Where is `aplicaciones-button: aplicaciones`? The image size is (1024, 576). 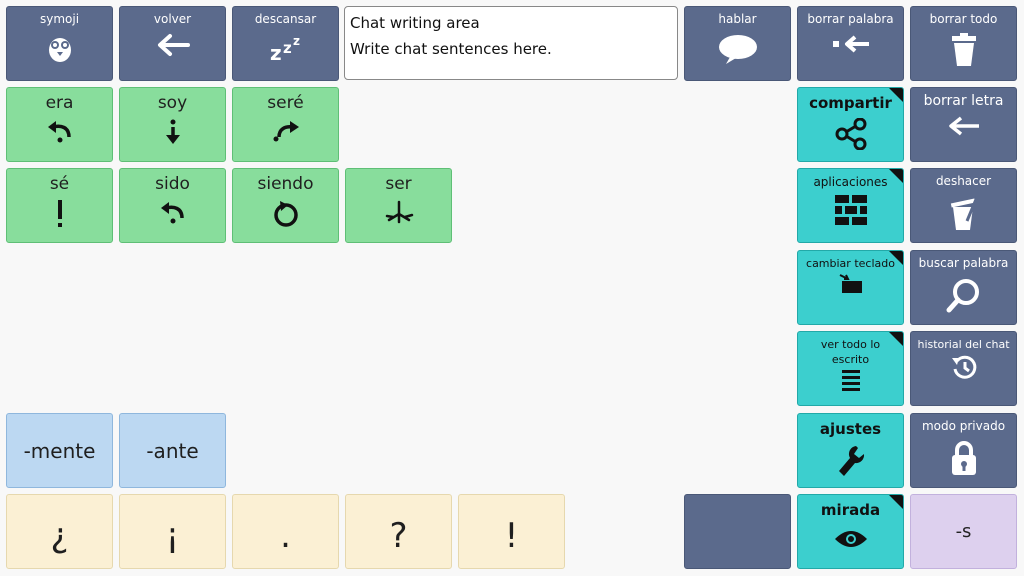
aplicaciones-button: aplicaciones is located at coordinates (850, 205).